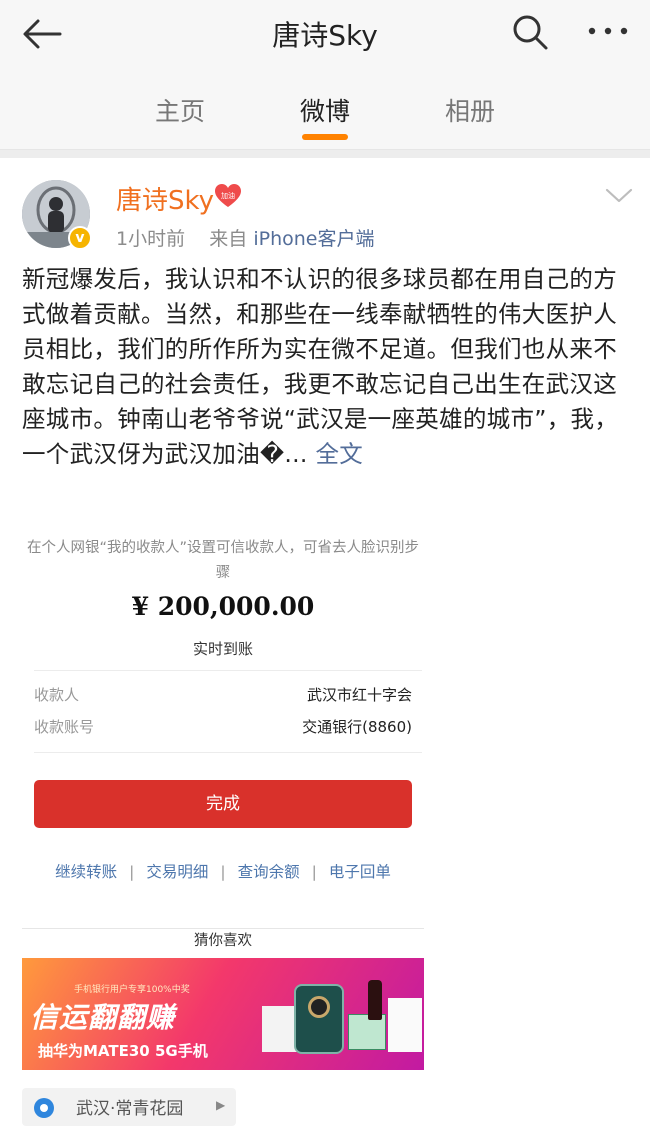 The height and width of the screenshot is (1126, 650). What do you see at coordinates (223, 560) in the screenshot?
I see `receipt-tip: 在个人网银“我的收款人”设置可信收款人，可省去人脸识别步骤` at bounding box center [223, 560].